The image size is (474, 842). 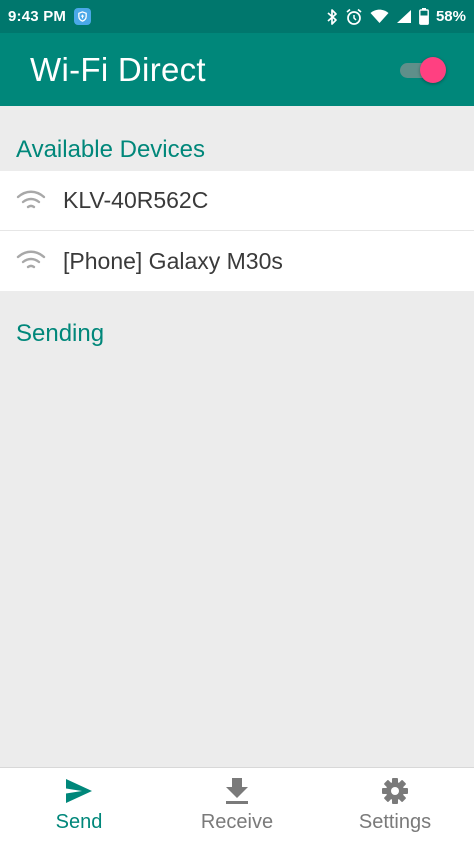 I want to click on status-icons: 58%, so click(x=396, y=17).